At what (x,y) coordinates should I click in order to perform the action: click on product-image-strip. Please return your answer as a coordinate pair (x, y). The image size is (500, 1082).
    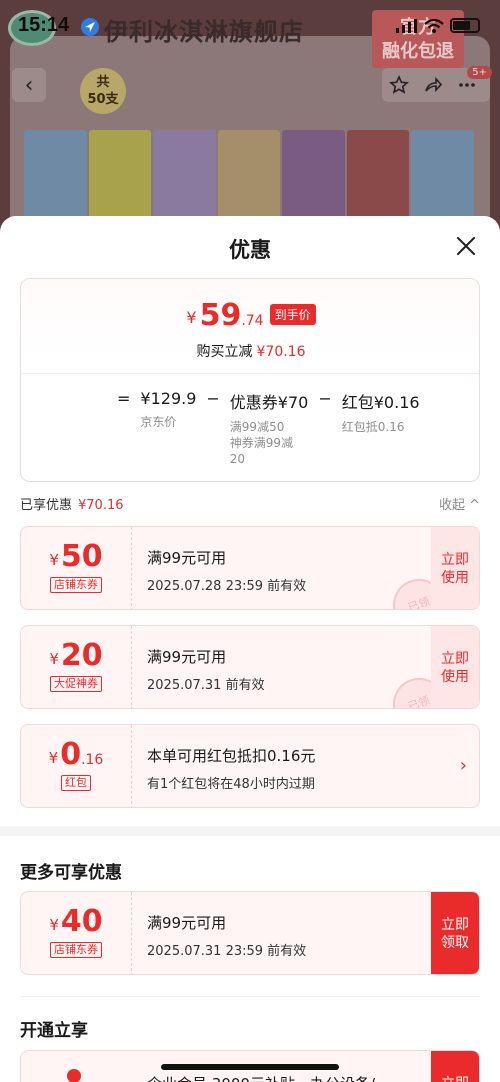
    Looking at the image, I should click on (249, 180).